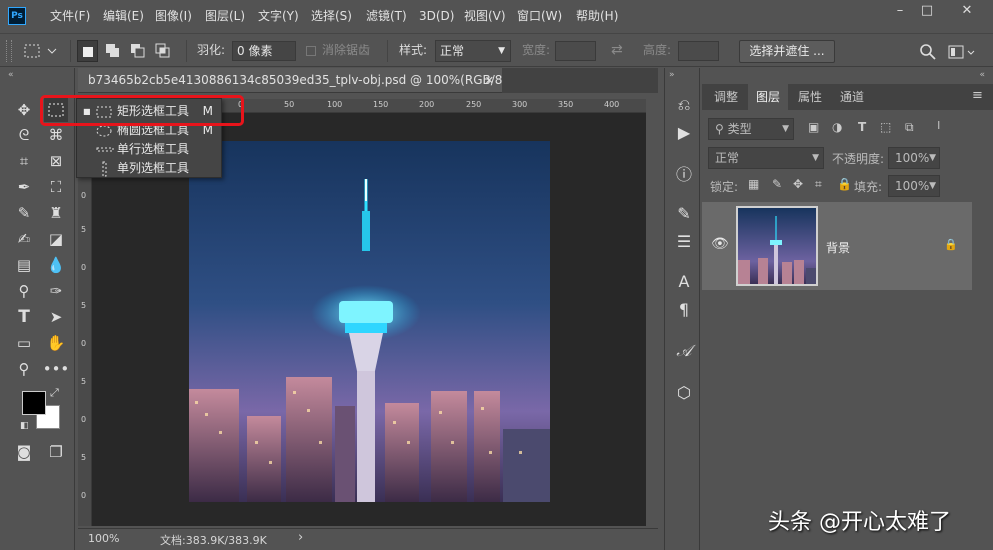 The image size is (993, 550). I want to click on glyphs-icon: 𝒜, so click(684, 350).